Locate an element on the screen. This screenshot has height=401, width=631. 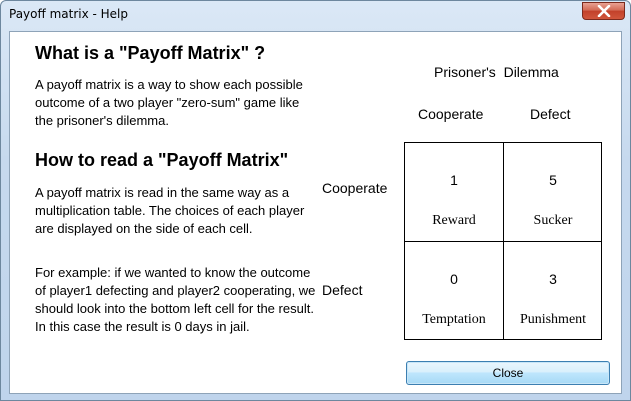
cell-defect-defect: 3 Punishment is located at coordinates (553, 291).